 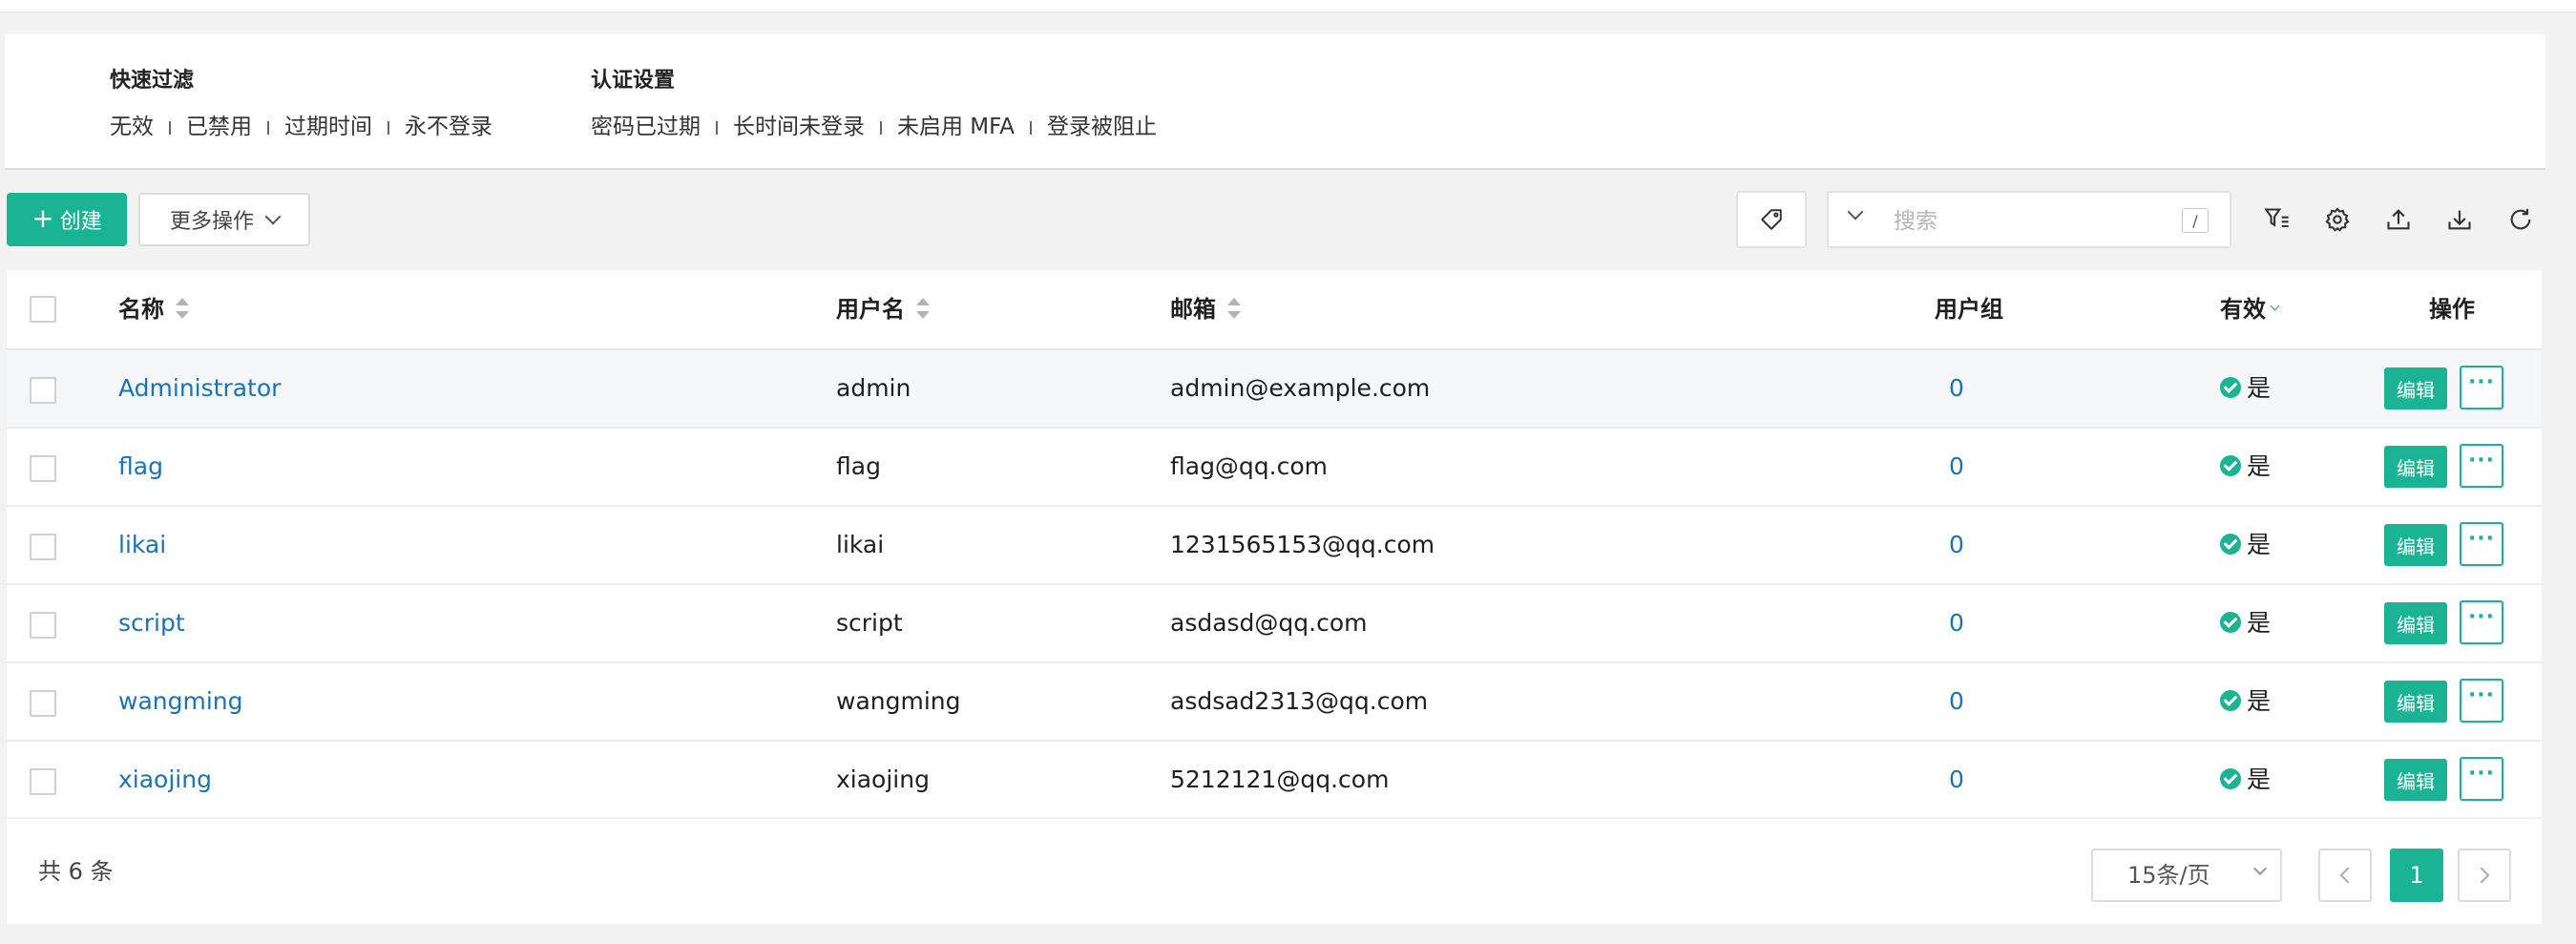 I want to click on filter-long-inactive: 长时间未登录, so click(x=799, y=127).